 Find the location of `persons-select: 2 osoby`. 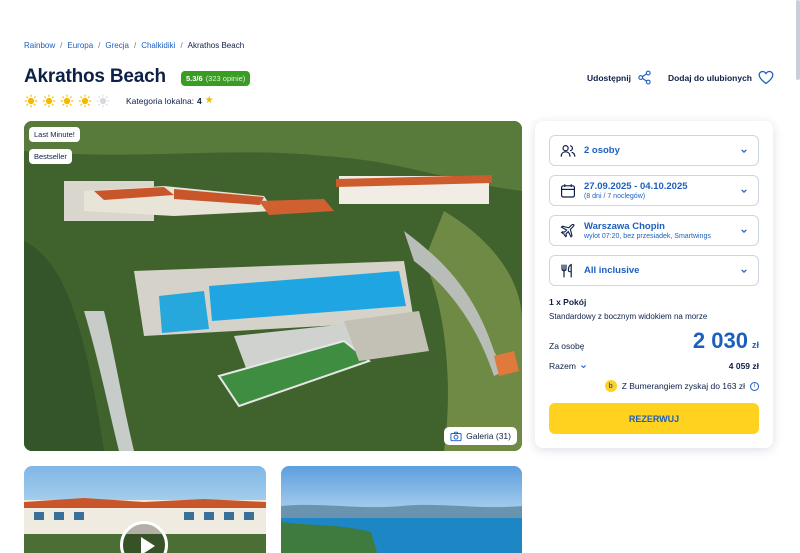

persons-select: 2 osoby is located at coordinates (654, 150).